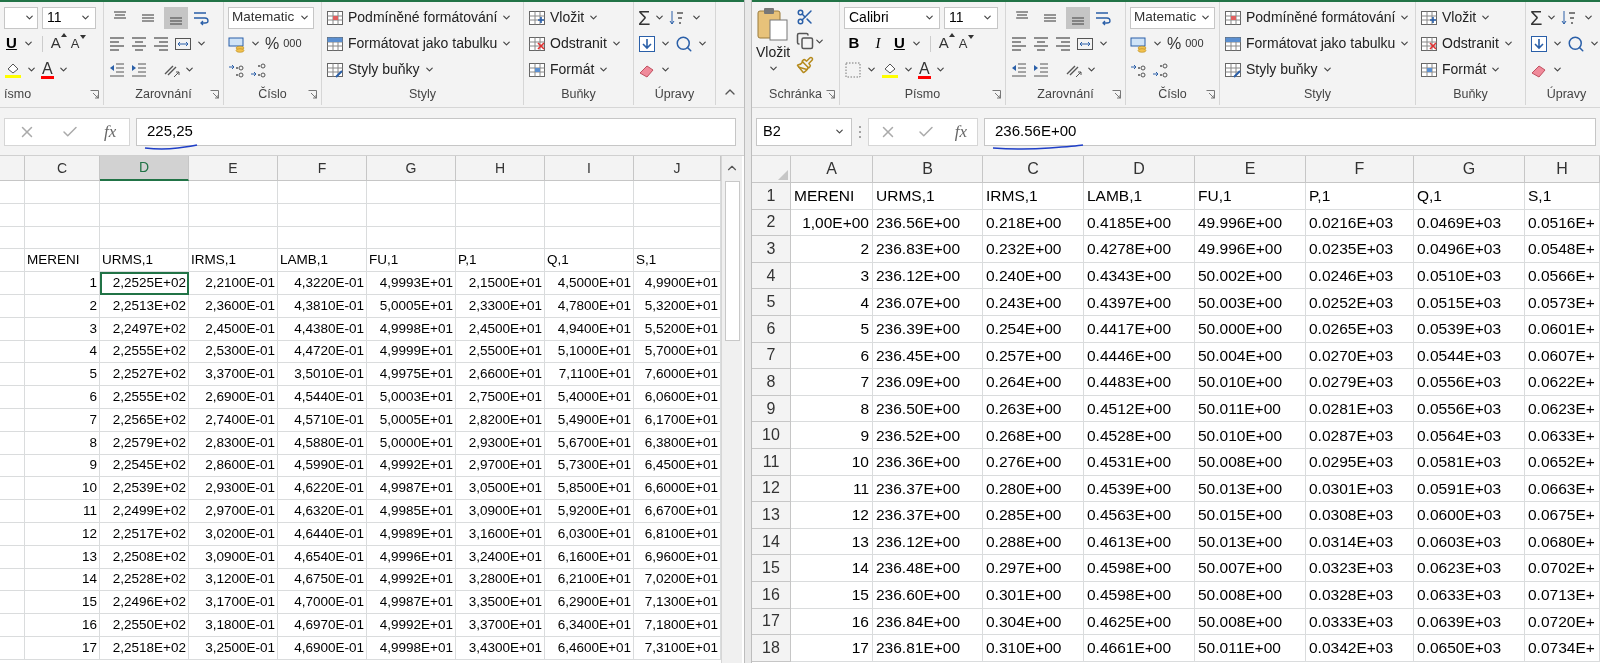 The height and width of the screenshot is (663, 1600). I want to click on format-table-icon, so click(335, 43).